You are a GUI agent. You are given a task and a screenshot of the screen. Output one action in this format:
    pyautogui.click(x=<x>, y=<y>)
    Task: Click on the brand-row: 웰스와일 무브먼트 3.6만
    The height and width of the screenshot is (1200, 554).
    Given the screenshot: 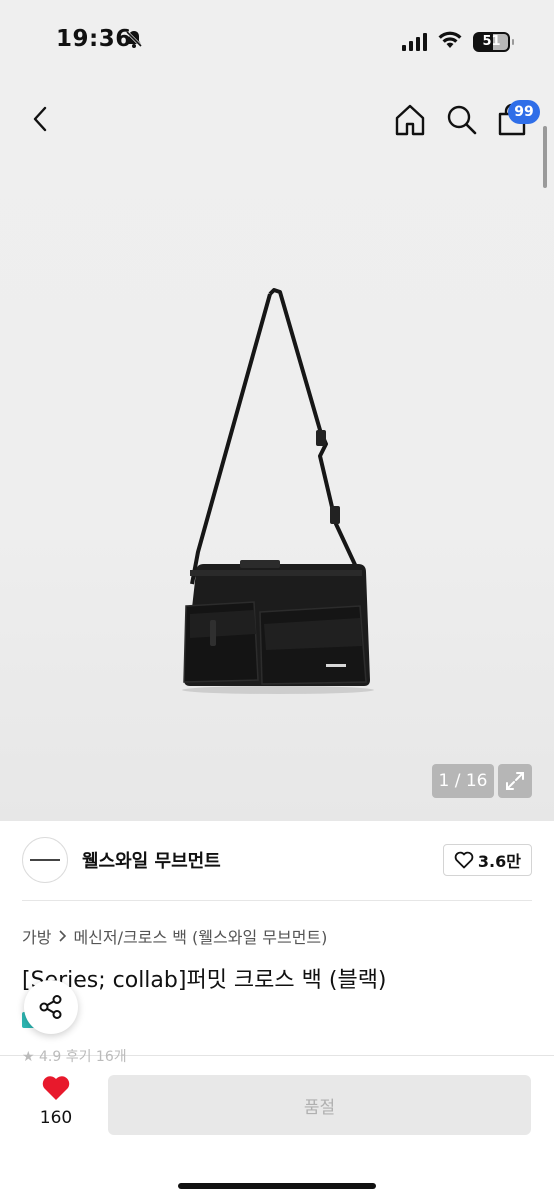 What is the action you would take?
    pyautogui.click(x=277, y=860)
    